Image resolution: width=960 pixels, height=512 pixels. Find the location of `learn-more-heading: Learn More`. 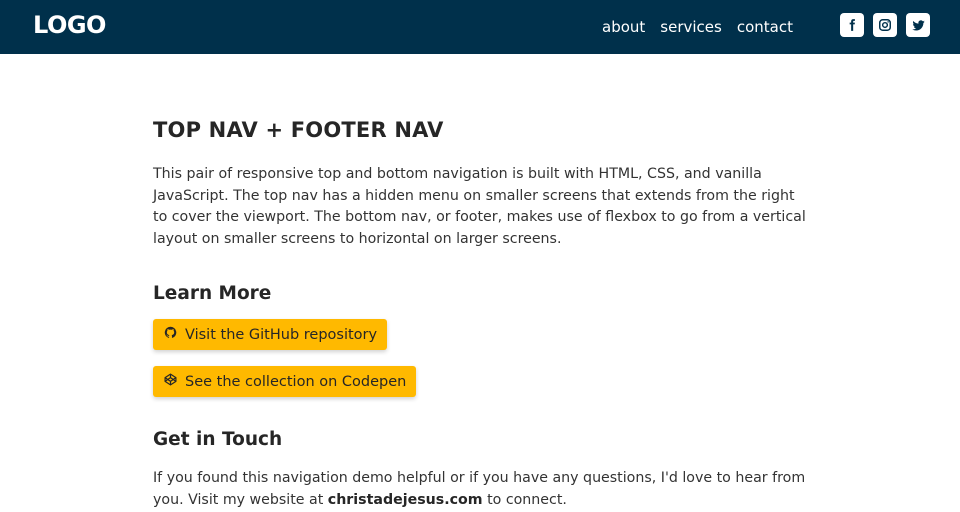

learn-more-heading: Learn More is located at coordinates (212, 294).